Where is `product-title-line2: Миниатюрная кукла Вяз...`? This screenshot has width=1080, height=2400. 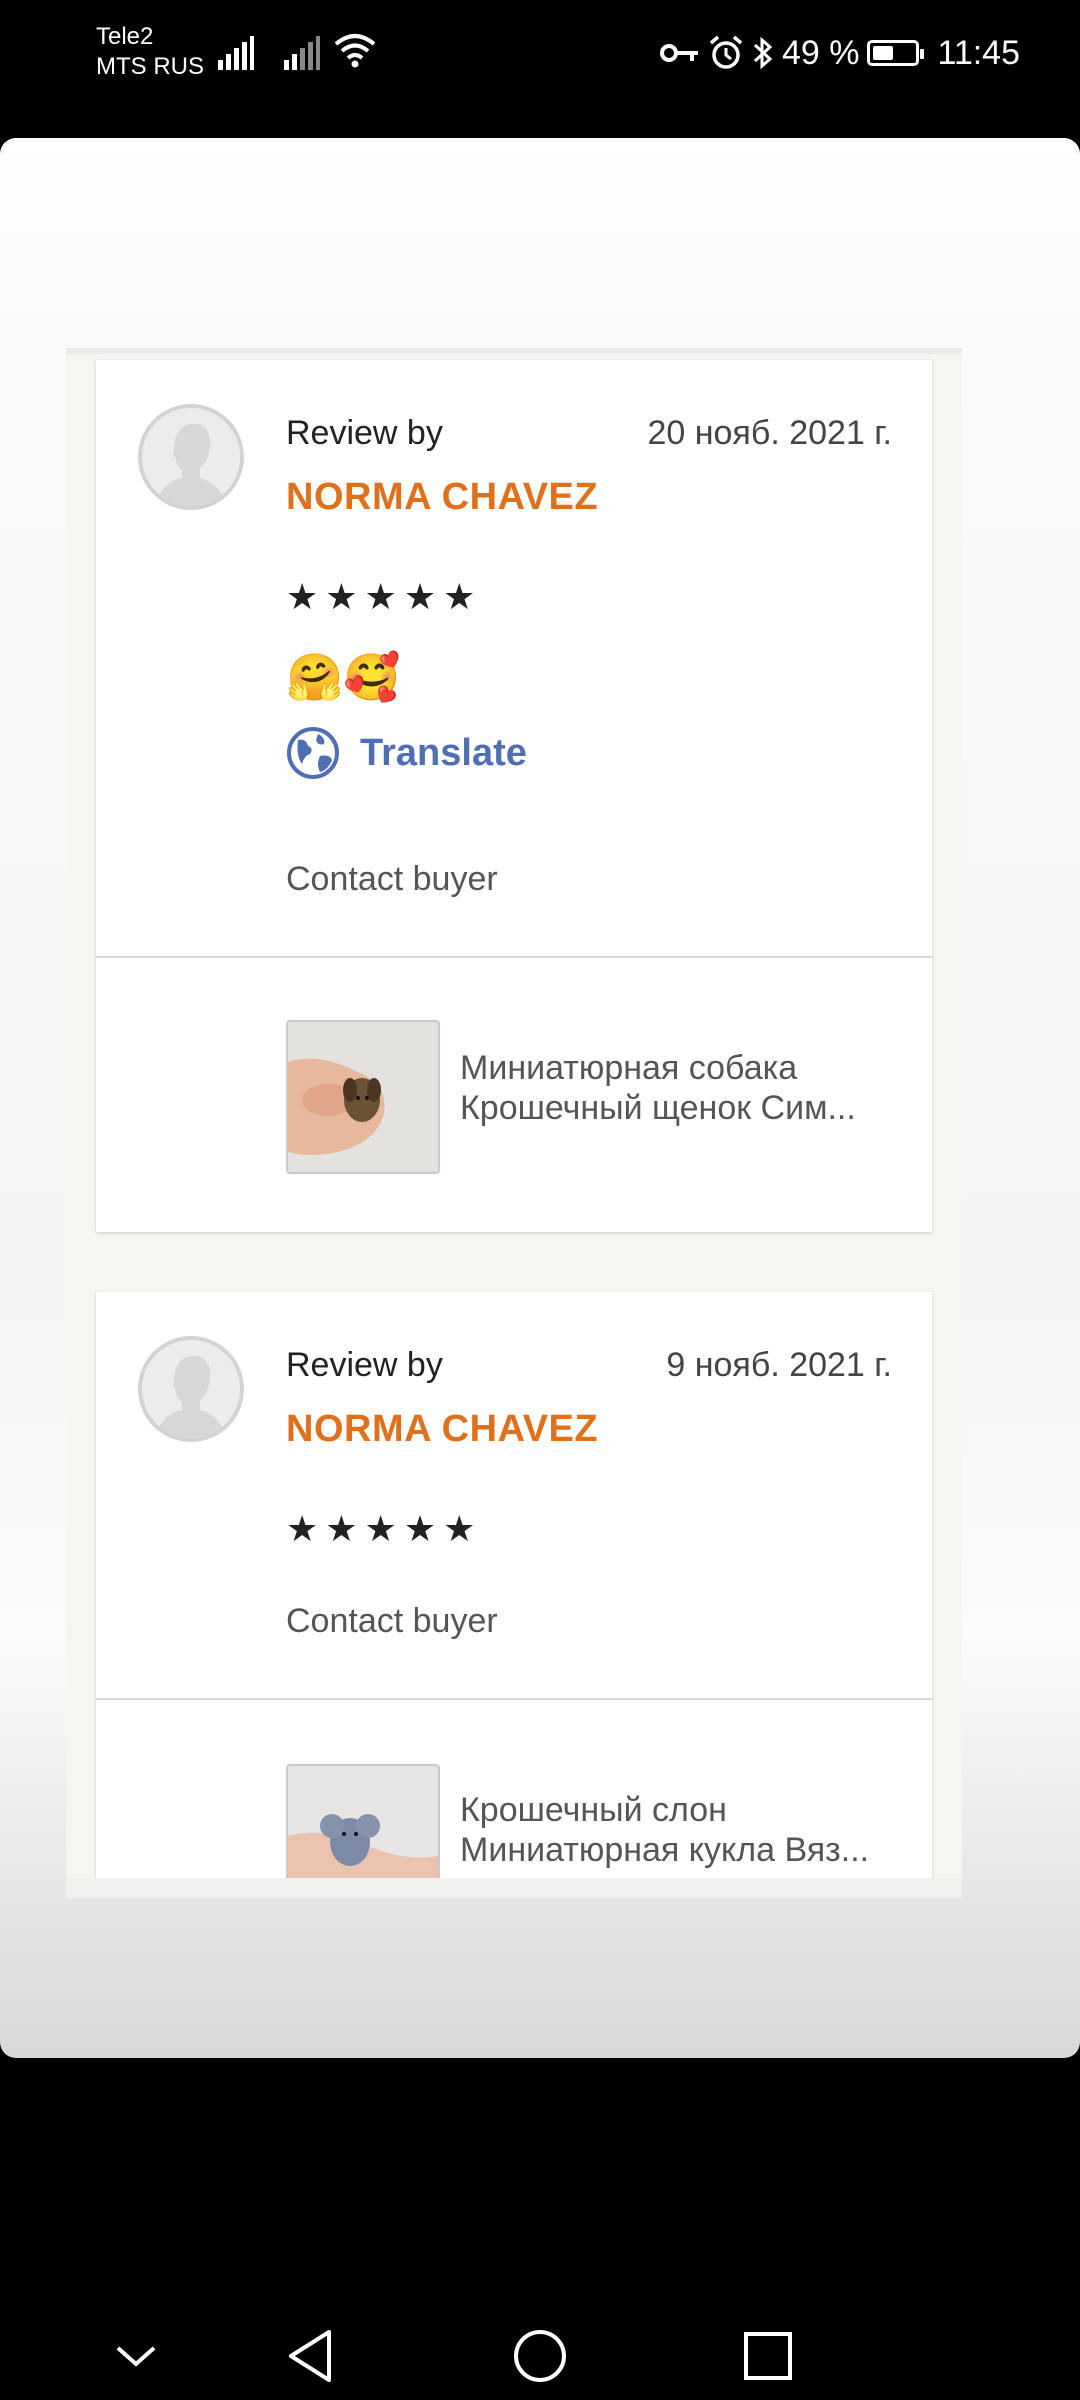 product-title-line2: Миниатюрная кукла Вяз... is located at coordinates (665, 1850).